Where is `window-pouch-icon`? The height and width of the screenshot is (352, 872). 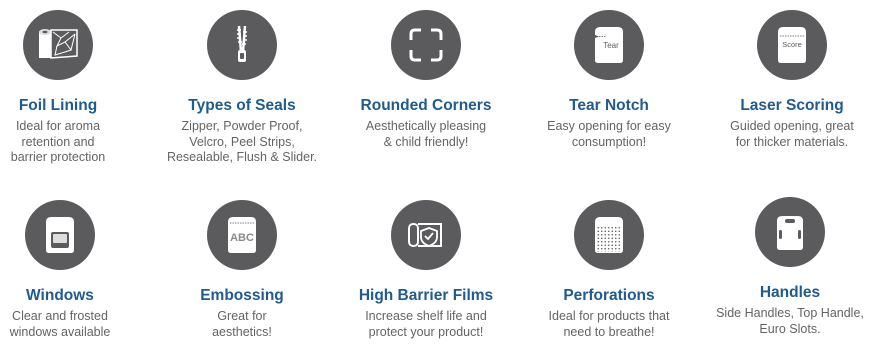 window-pouch-icon is located at coordinates (60, 235).